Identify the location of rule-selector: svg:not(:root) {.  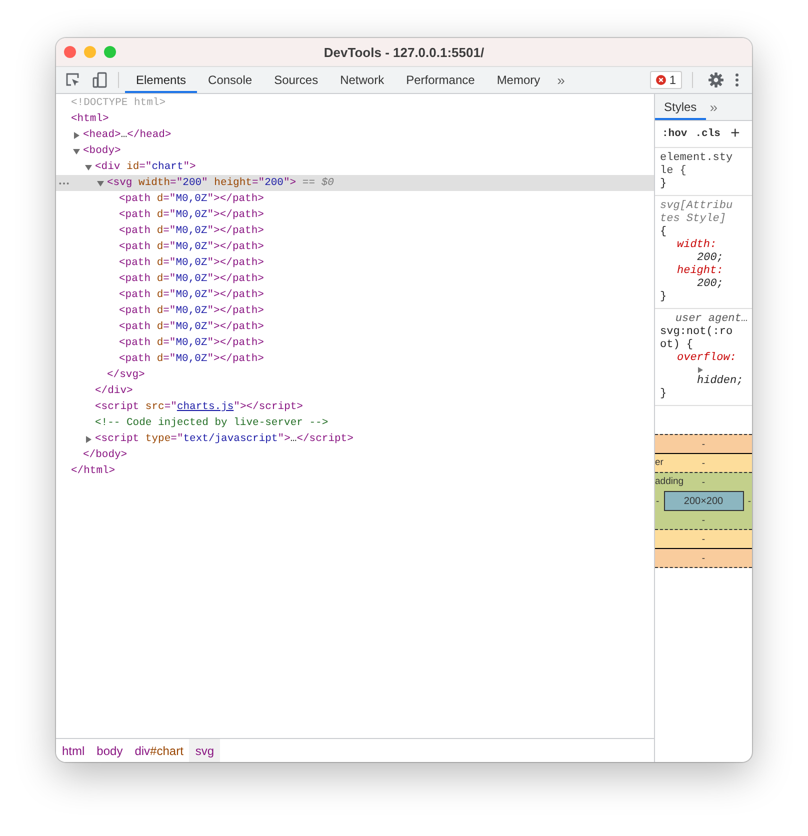
(697, 339).